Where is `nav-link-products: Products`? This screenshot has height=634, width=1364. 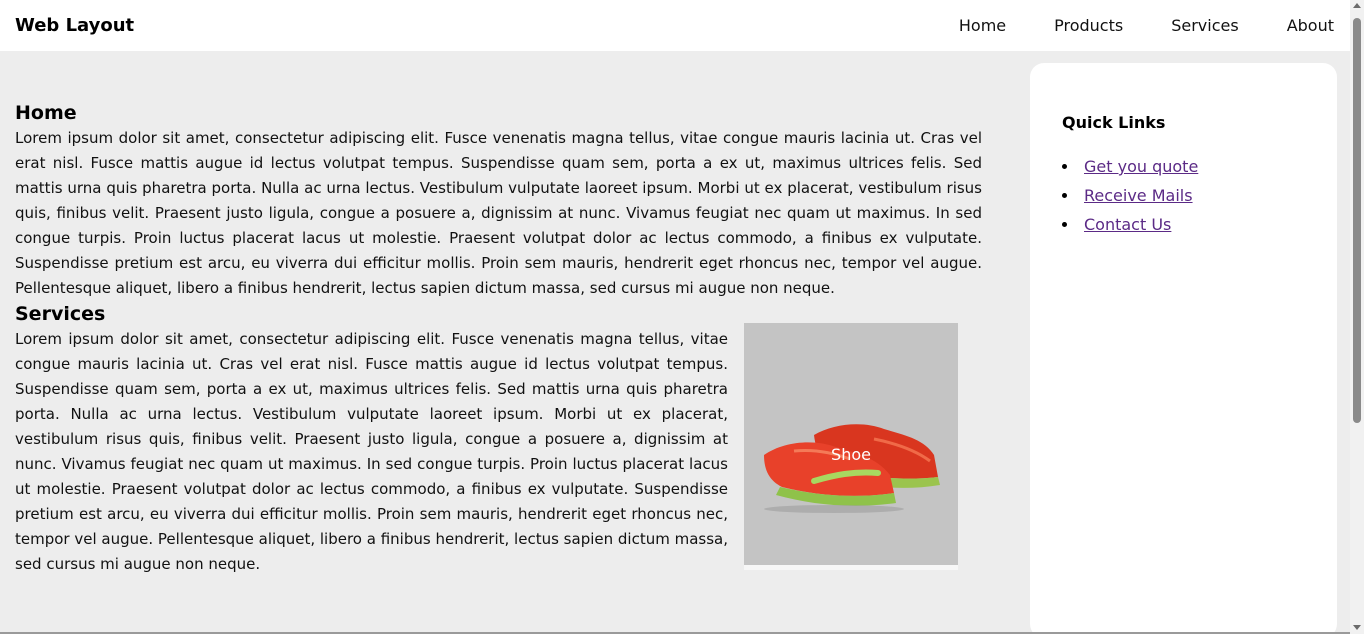
nav-link-products: Products is located at coordinates (1088, 25).